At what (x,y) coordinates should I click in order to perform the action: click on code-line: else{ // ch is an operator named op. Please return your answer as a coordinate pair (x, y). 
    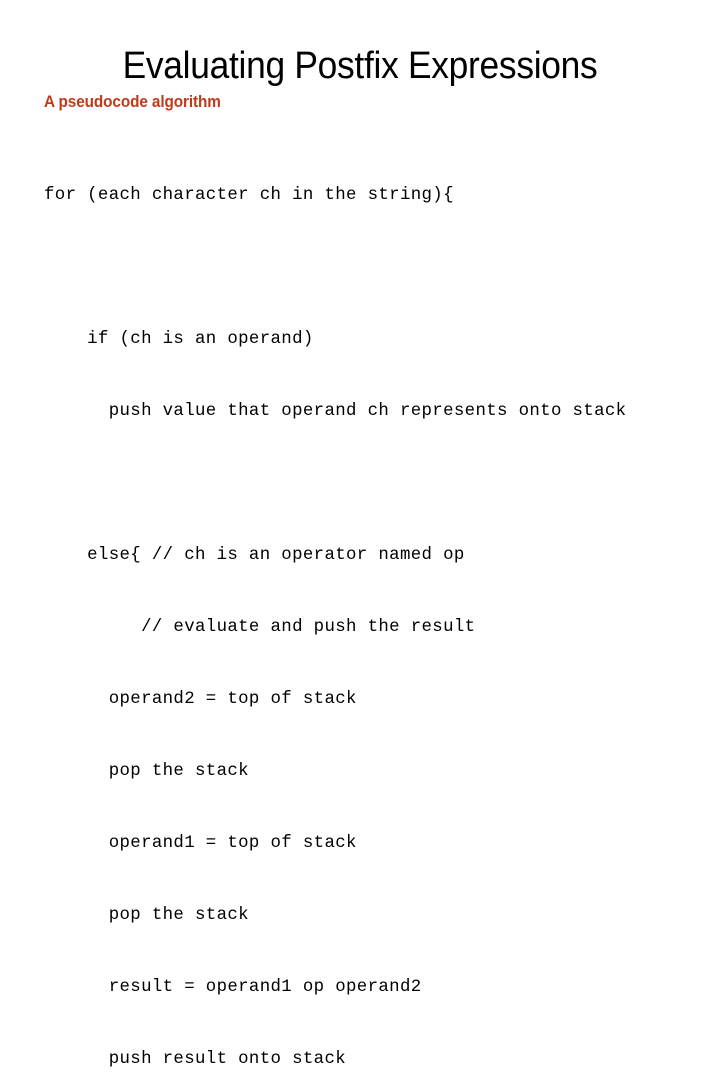
    Looking at the image, I should click on (254, 555).